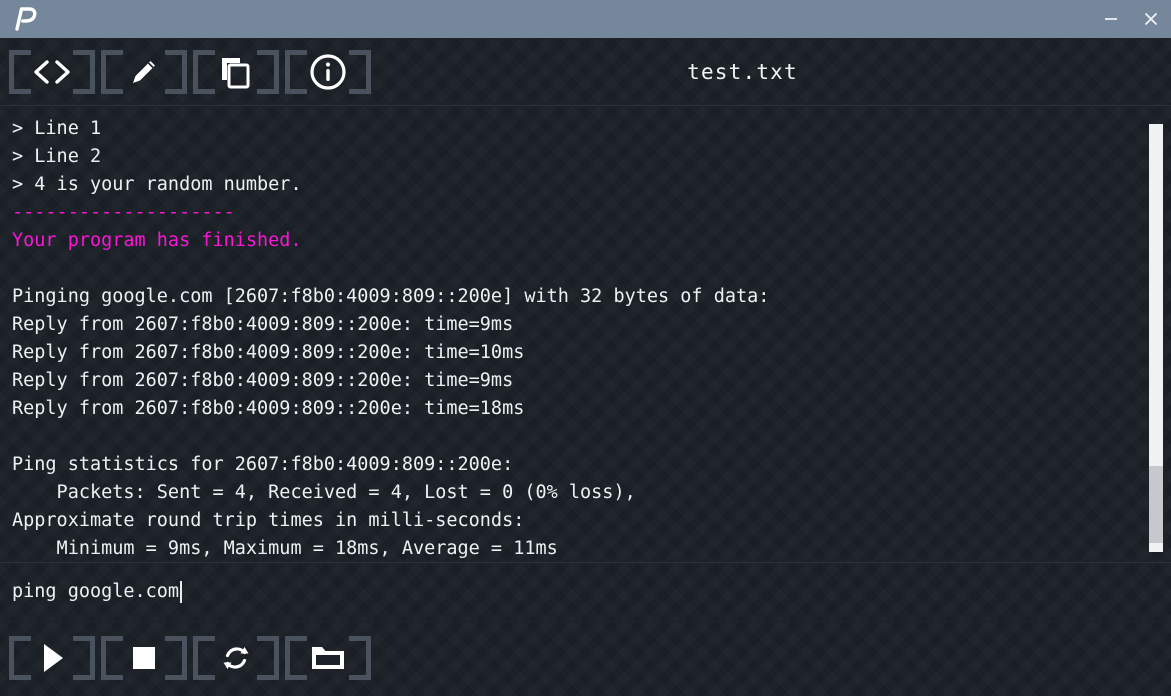  I want to click on console-line: > Line 2, so click(57, 156).